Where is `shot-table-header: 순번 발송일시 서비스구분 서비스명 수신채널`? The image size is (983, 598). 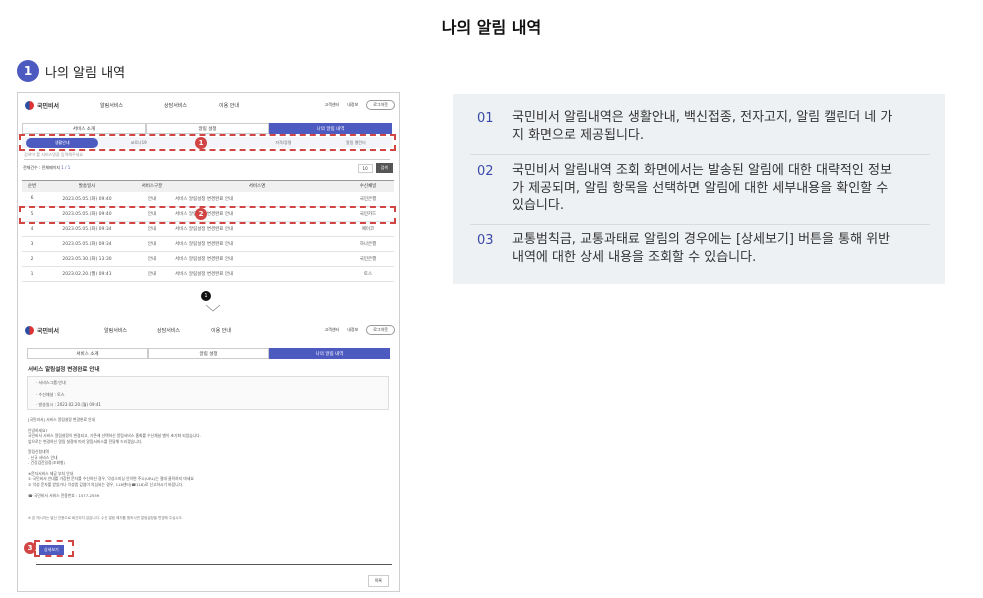
shot-table-header: 순번 발송일시 서비스구분 서비스명 수신채널 is located at coordinates (208, 186).